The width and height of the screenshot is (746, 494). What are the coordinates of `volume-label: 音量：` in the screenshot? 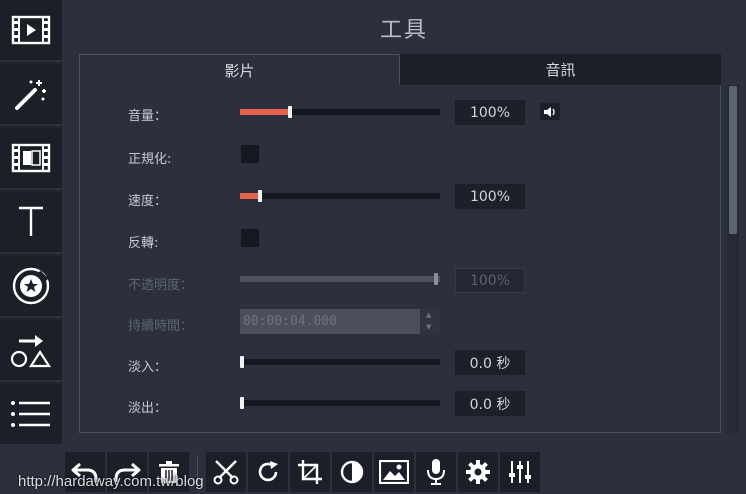 It's located at (148, 116).